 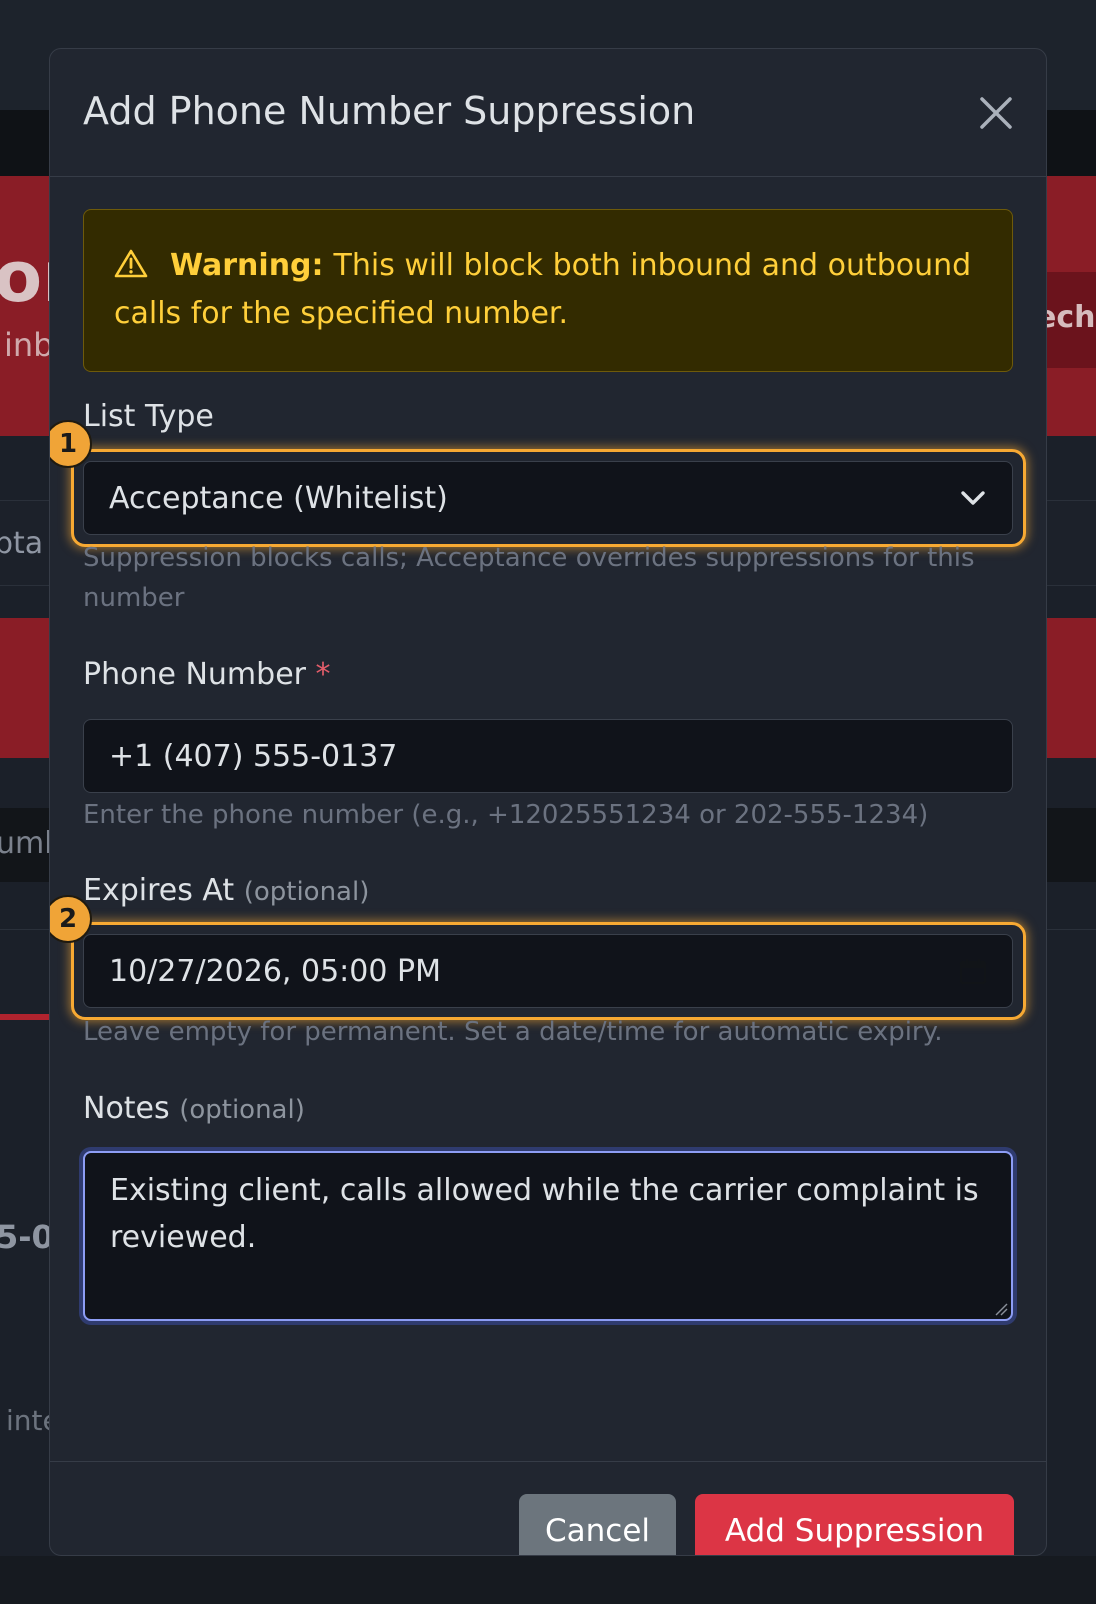 What do you see at coordinates (323, 674) in the screenshot?
I see `required-indicator: *` at bounding box center [323, 674].